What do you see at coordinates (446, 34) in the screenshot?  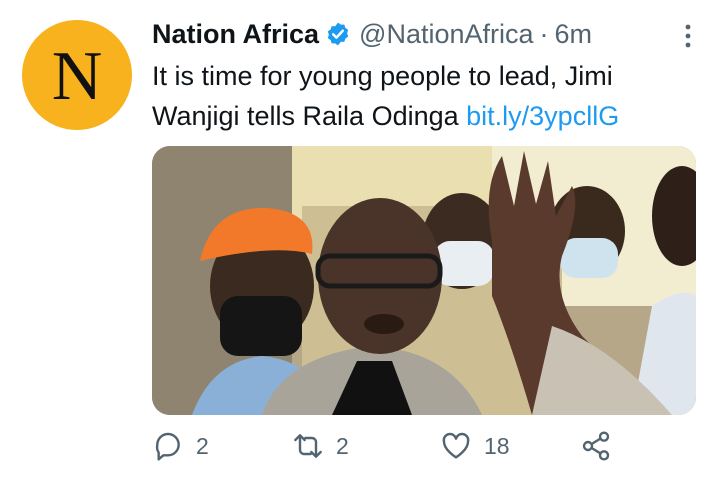 I see `account-handle: @NationAfrica` at bounding box center [446, 34].